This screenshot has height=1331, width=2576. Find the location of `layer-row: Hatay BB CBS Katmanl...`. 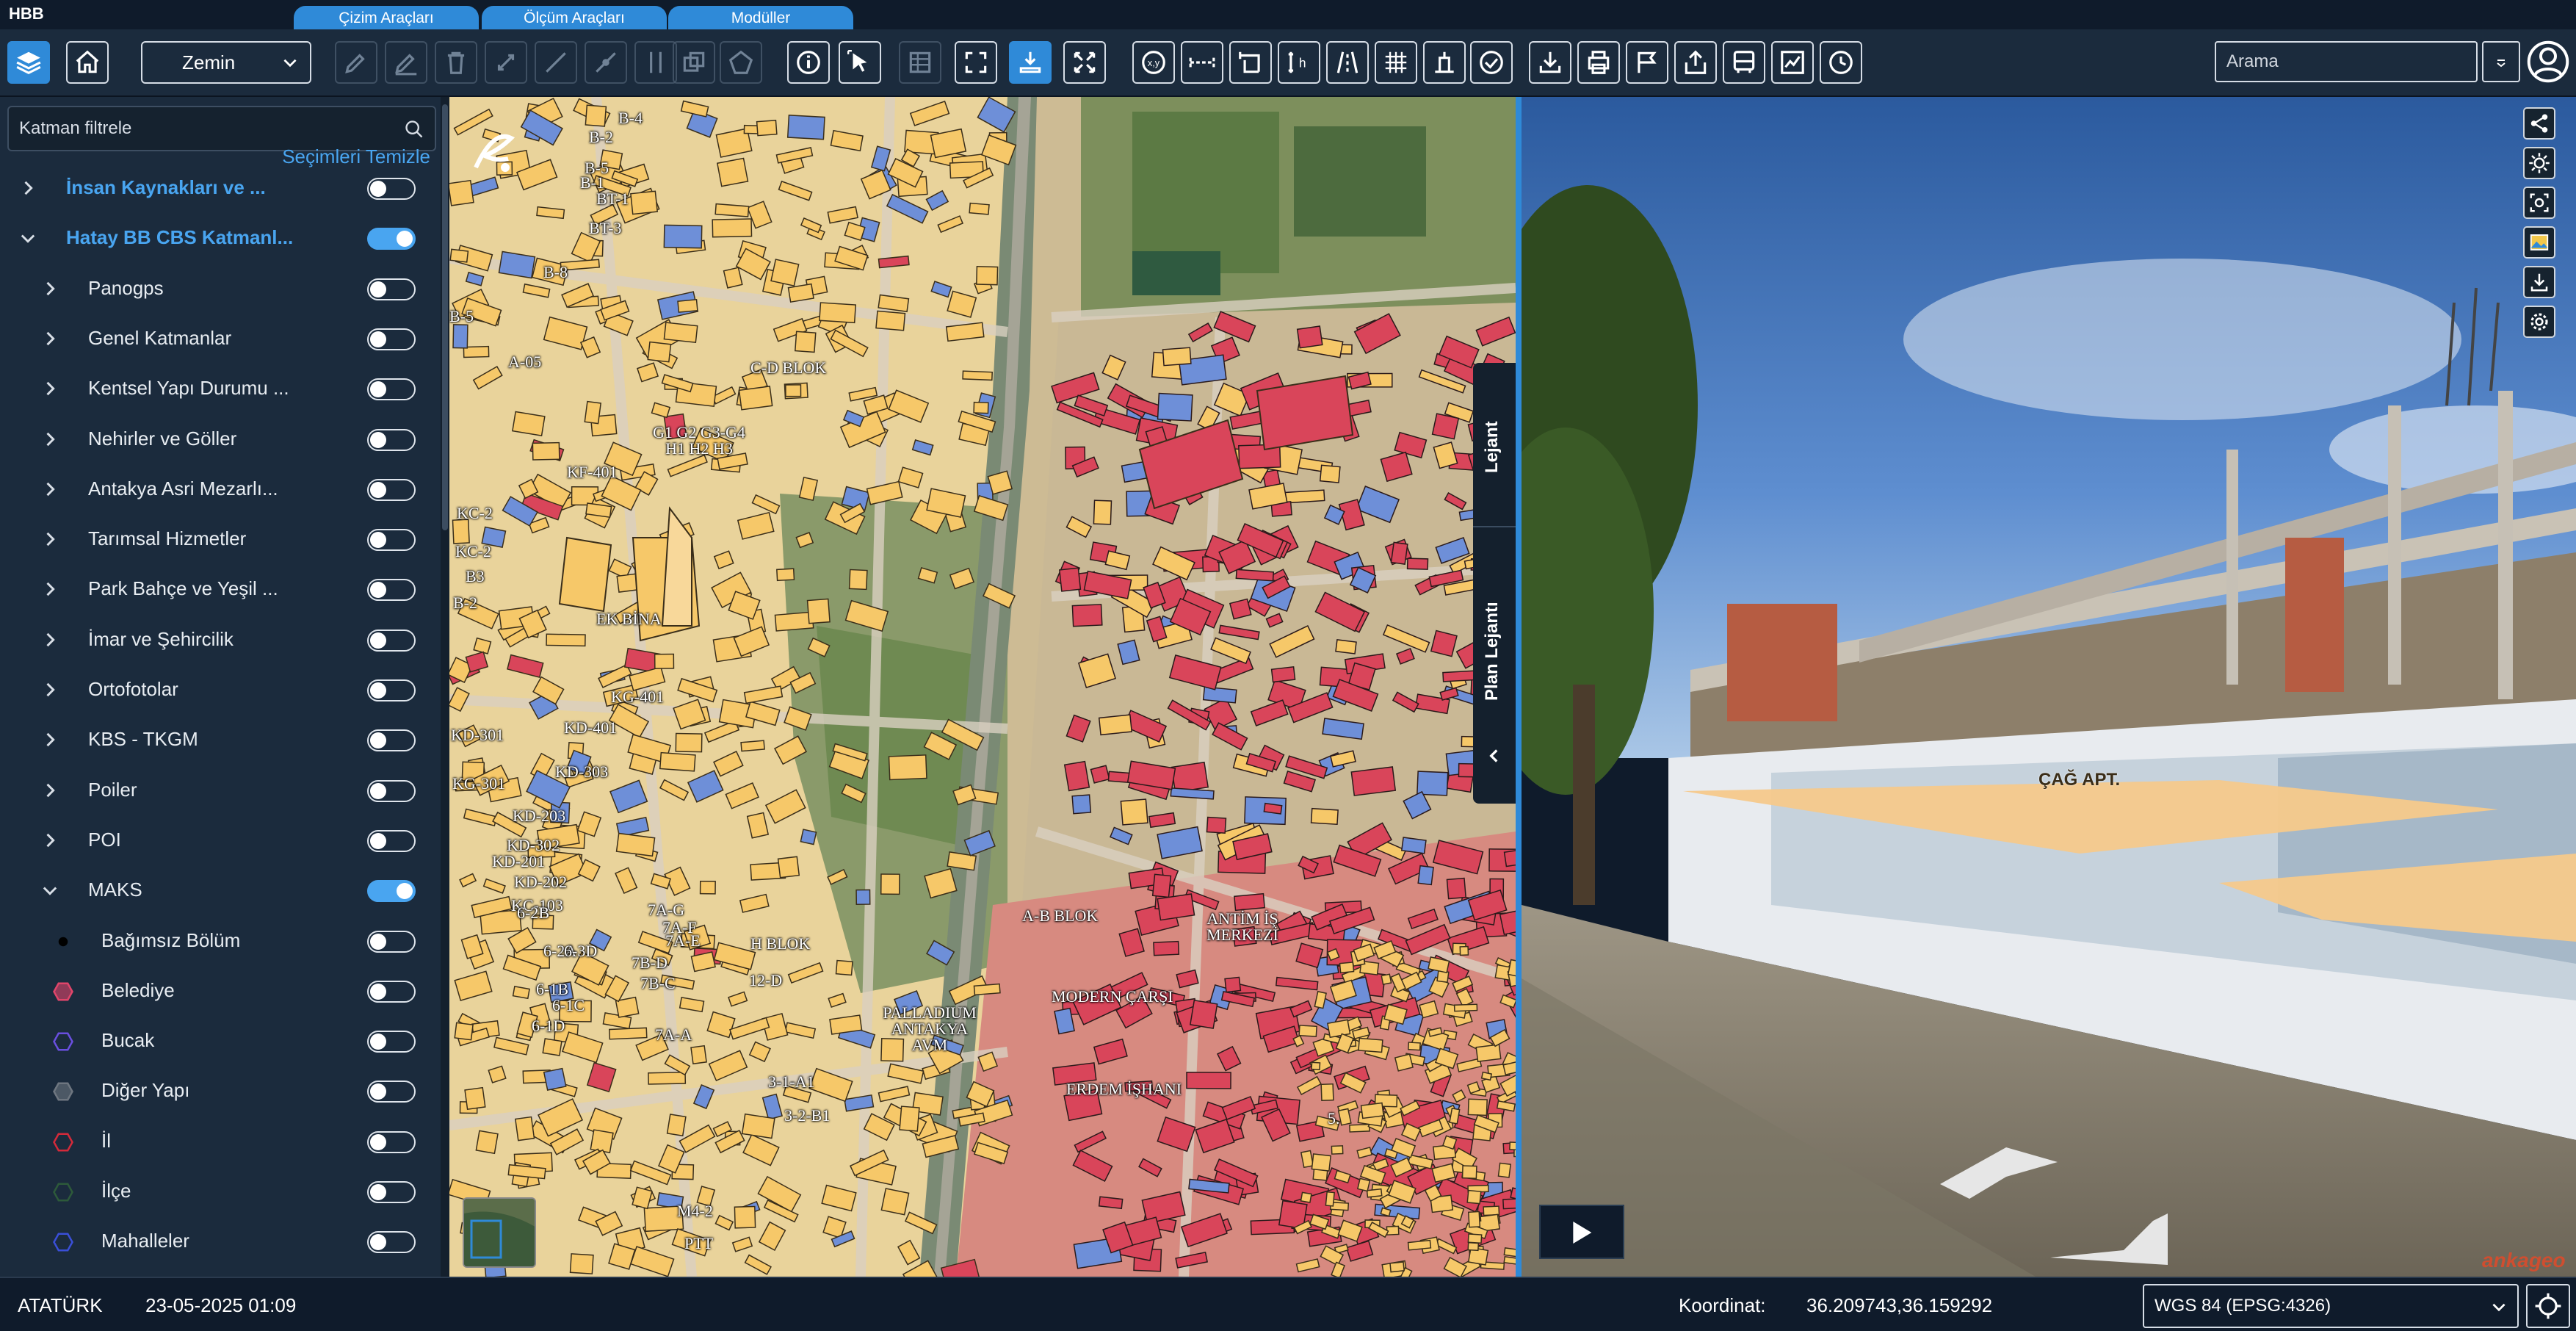

layer-row: Hatay BB CBS Katmanl... is located at coordinates (216, 238).